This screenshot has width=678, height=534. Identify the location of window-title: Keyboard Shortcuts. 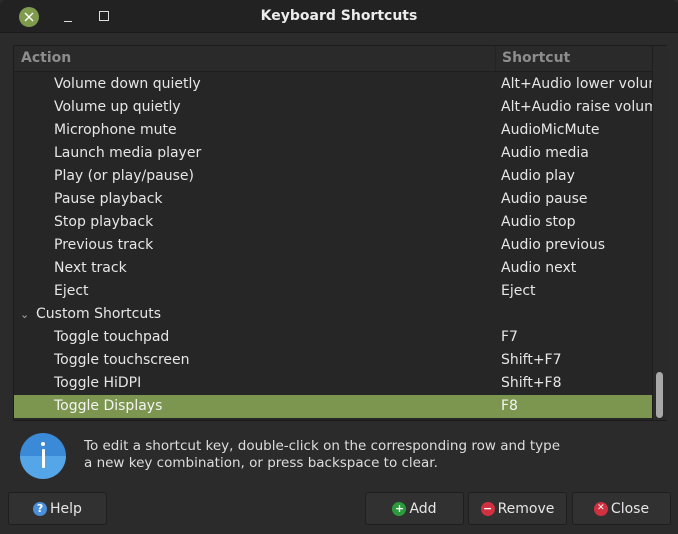
(339, 16).